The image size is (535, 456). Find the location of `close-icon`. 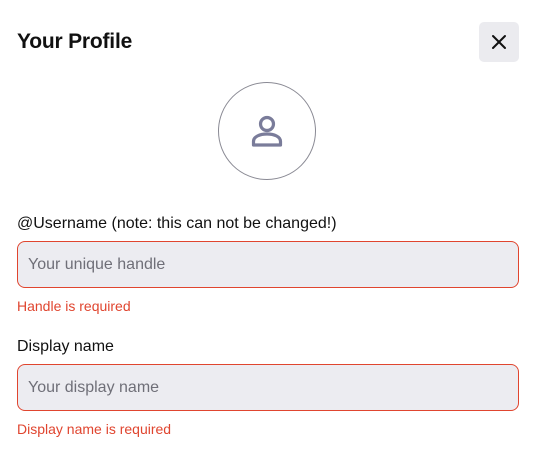

close-icon is located at coordinates (499, 42).